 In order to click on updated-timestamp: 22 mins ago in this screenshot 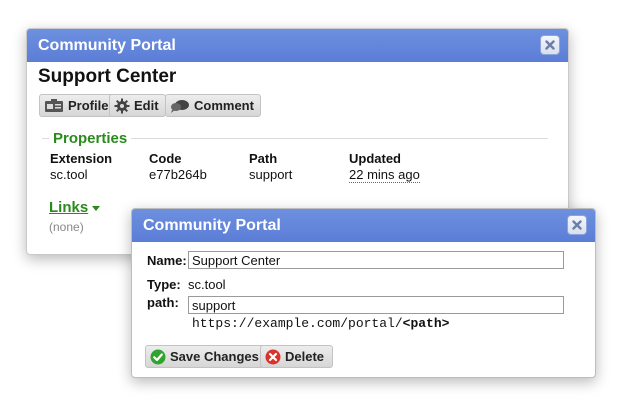, I will do `click(384, 175)`.